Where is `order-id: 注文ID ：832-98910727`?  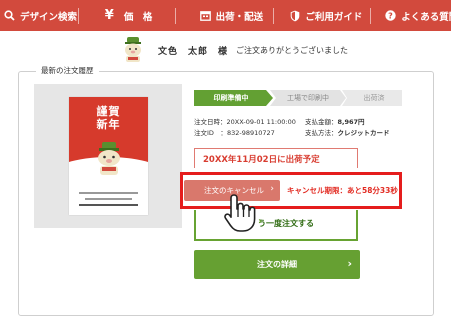 order-id: 注文ID ：832-98910727 is located at coordinates (234, 132).